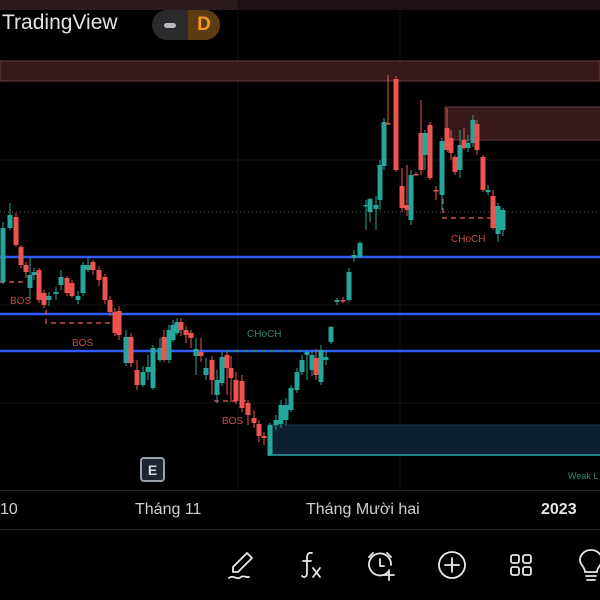  I want to click on collapse-button, so click(170, 25).